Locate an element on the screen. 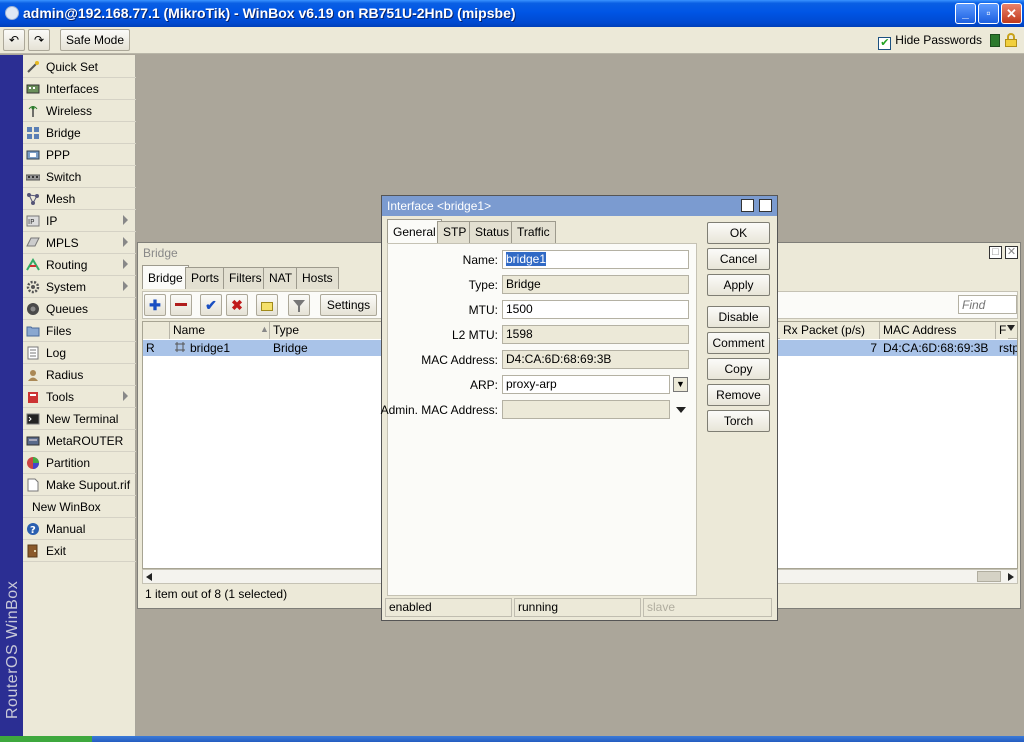 The width and height of the screenshot is (1024, 742). sidebar-item-tools: Tools is located at coordinates (79, 397).